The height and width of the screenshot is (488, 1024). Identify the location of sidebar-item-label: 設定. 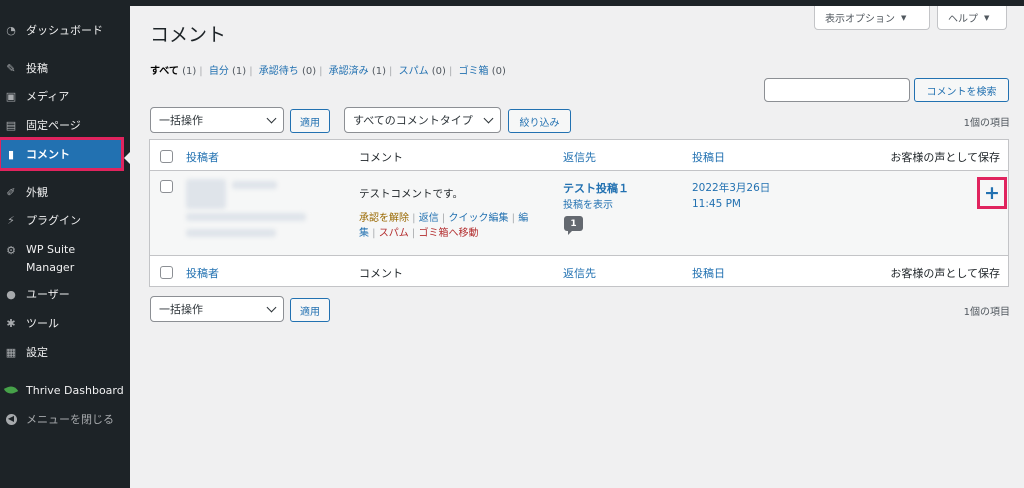
(37, 352).